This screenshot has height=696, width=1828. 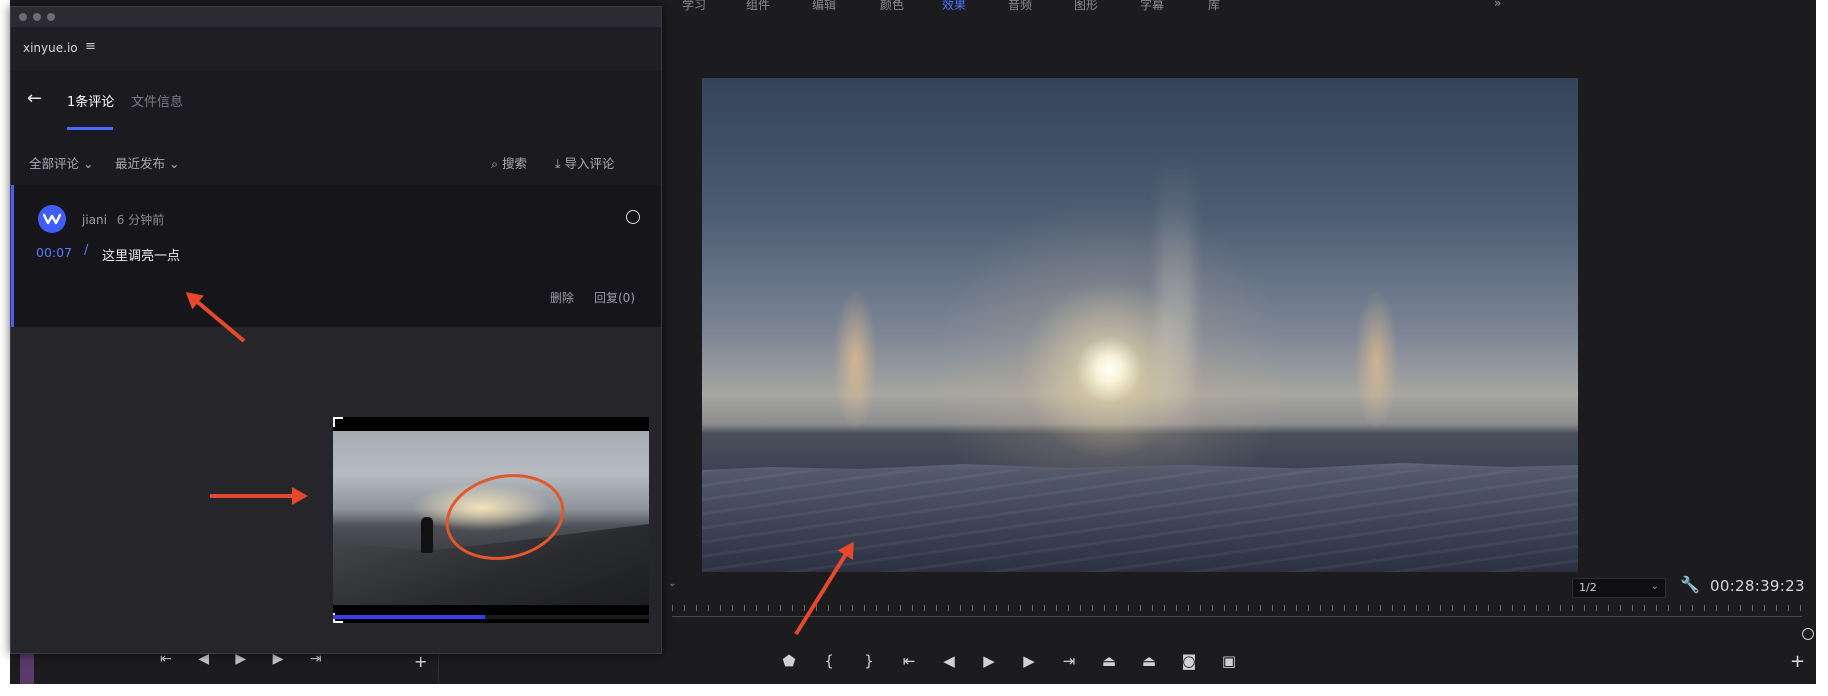 What do you see at coordinates (259, 496) in the screenshot?
I see `annotation-arrow` at bounding box center [259, 496].